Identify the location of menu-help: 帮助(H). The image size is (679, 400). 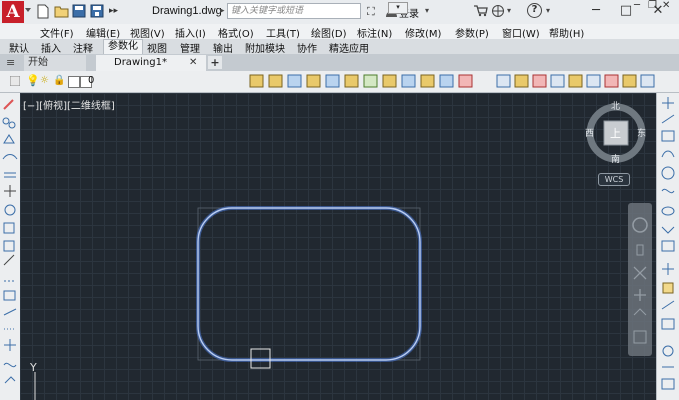
(566, 32).